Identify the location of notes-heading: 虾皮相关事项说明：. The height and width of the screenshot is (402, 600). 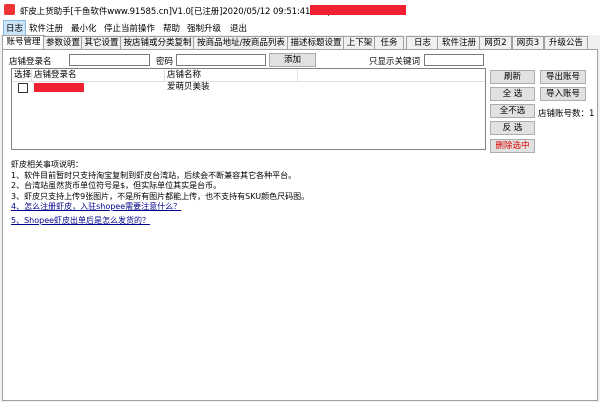
(47, 164).